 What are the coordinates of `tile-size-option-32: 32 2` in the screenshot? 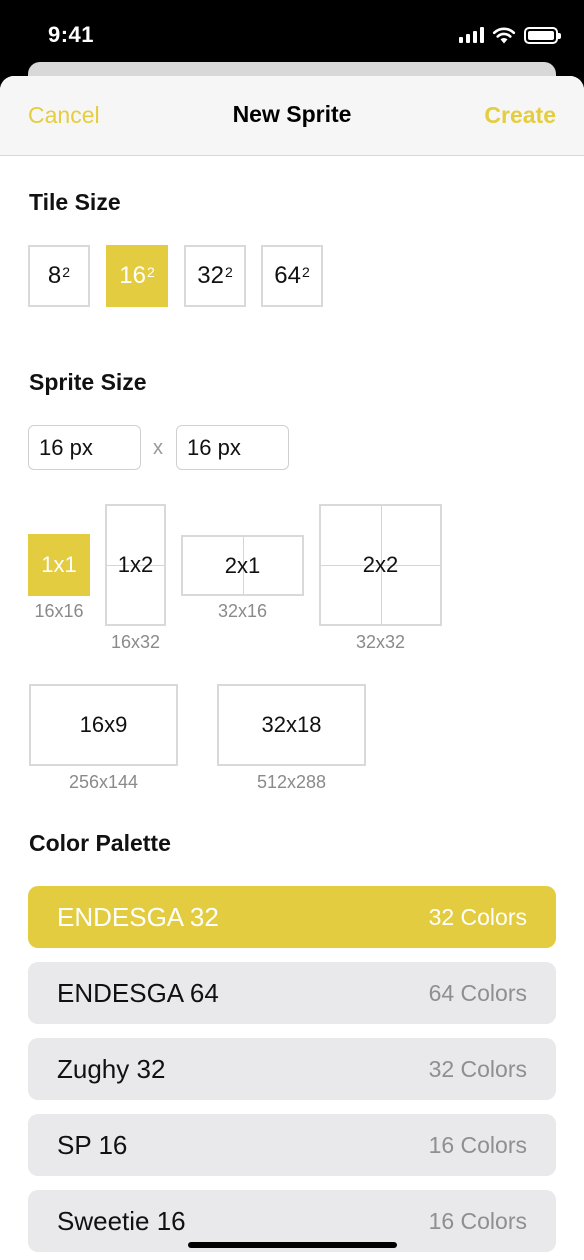 It's located at (215, 276).